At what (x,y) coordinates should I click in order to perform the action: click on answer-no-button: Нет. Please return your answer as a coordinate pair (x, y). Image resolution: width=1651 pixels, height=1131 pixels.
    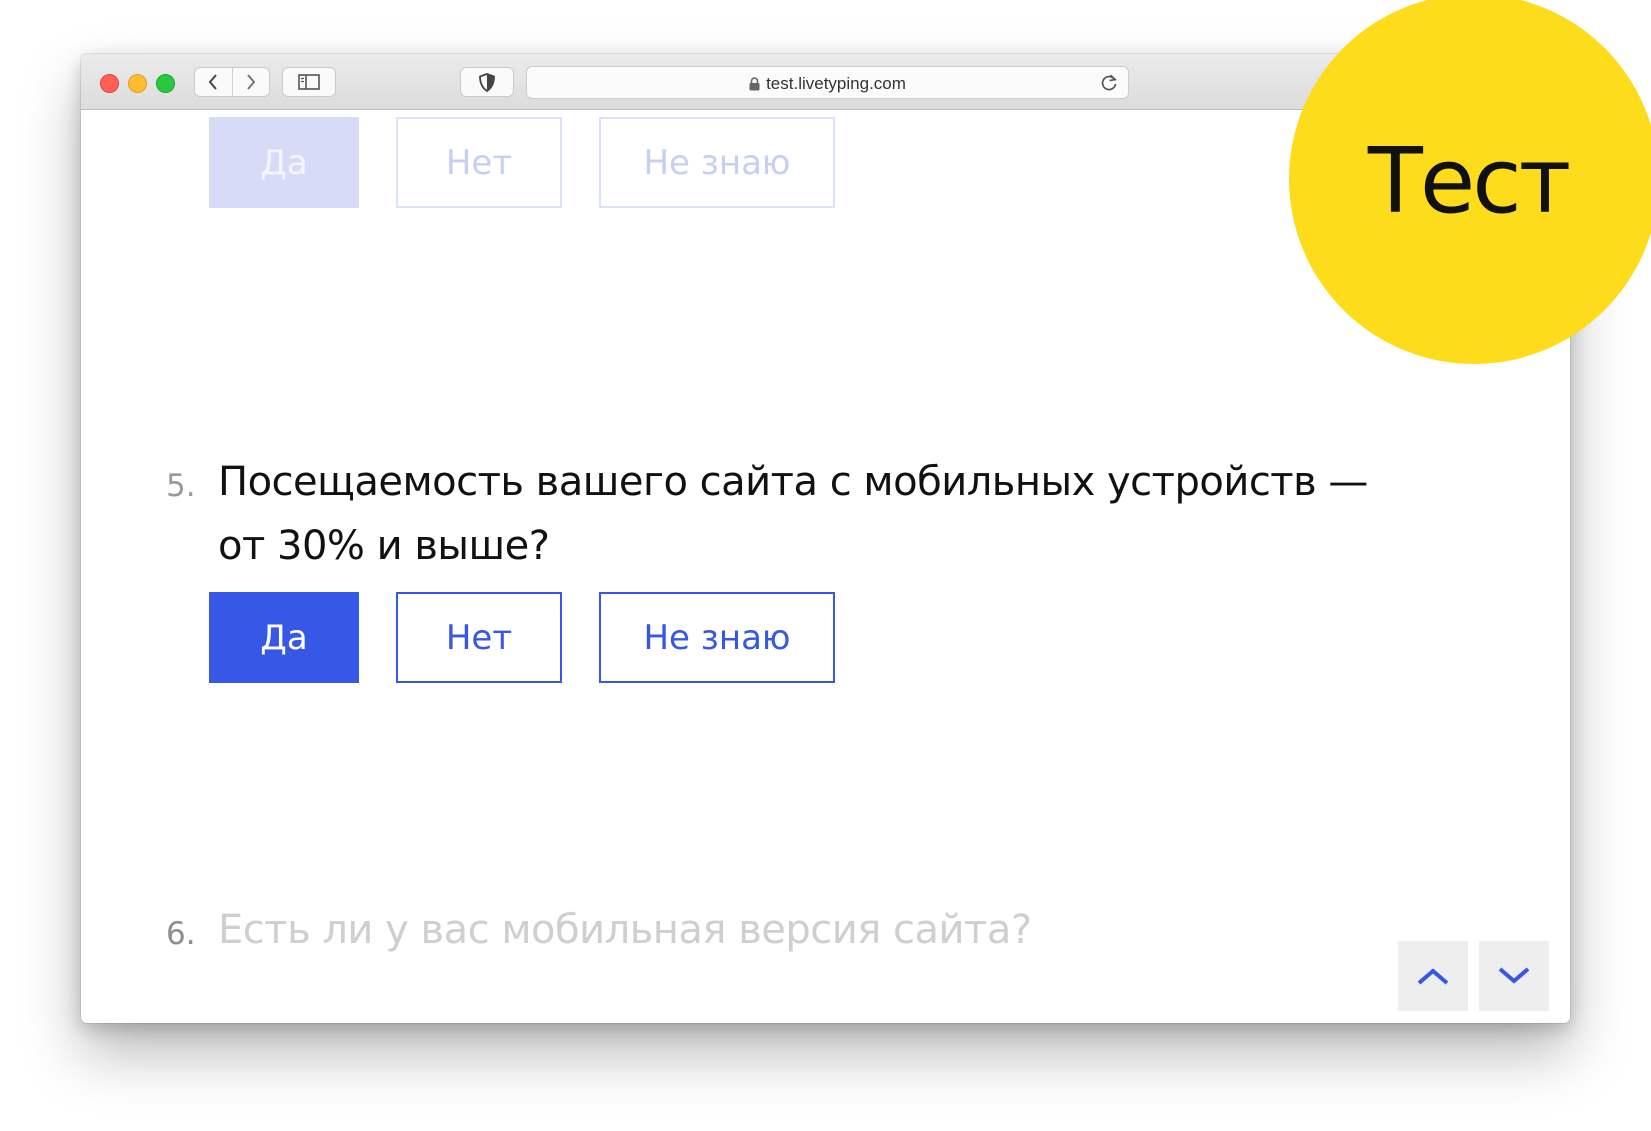
    Looking at the image, I should click on (479, 637).